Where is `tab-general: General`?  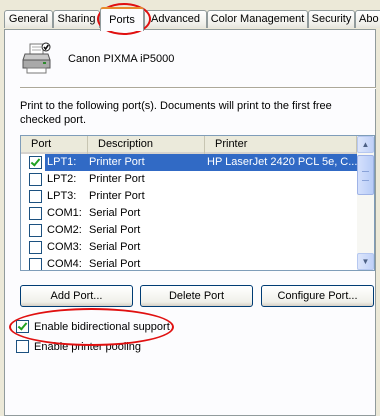
tab-general: General is located at coordinates (28, 19).